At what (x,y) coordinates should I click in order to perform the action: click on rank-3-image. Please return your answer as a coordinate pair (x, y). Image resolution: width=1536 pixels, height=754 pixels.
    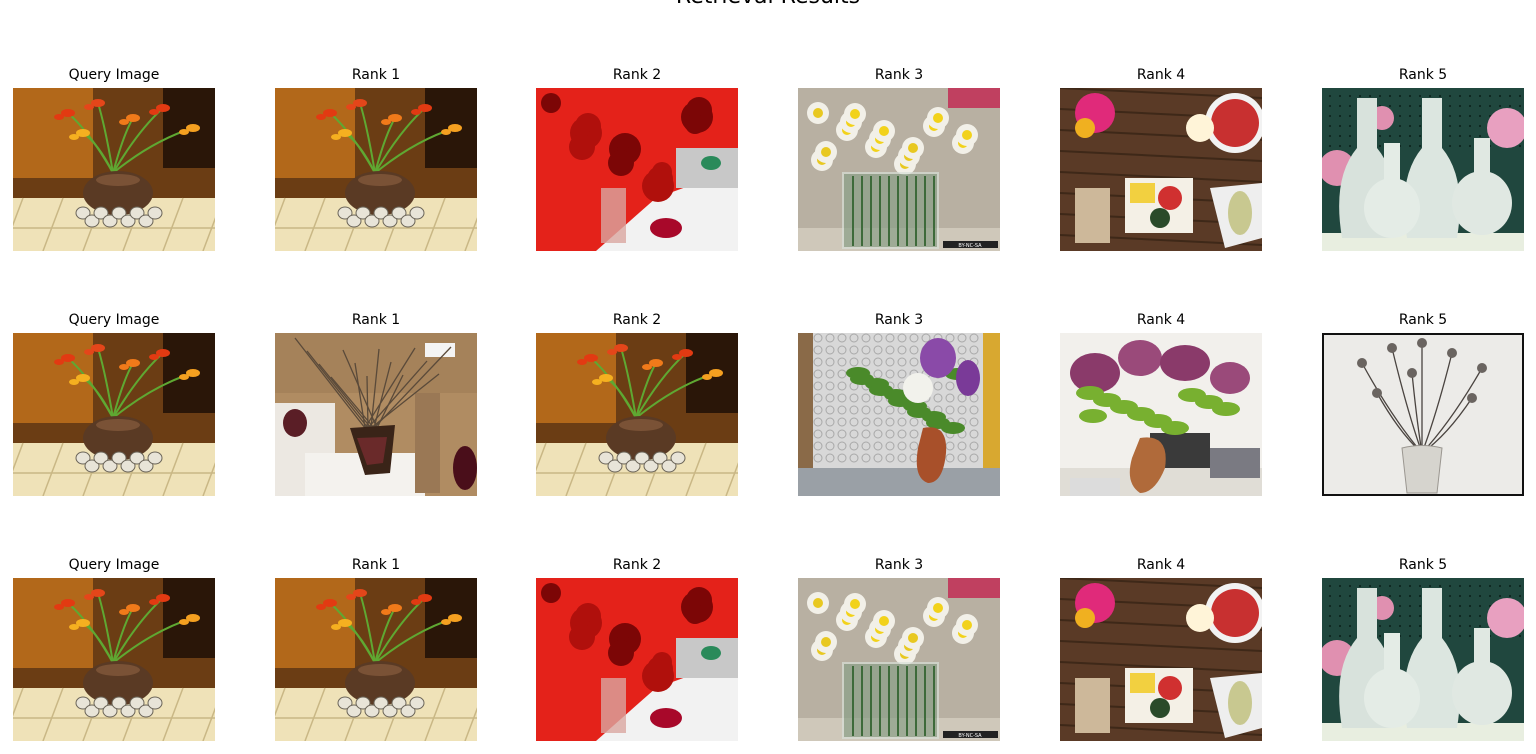
    Looking at the image, I should click on (899, 414).